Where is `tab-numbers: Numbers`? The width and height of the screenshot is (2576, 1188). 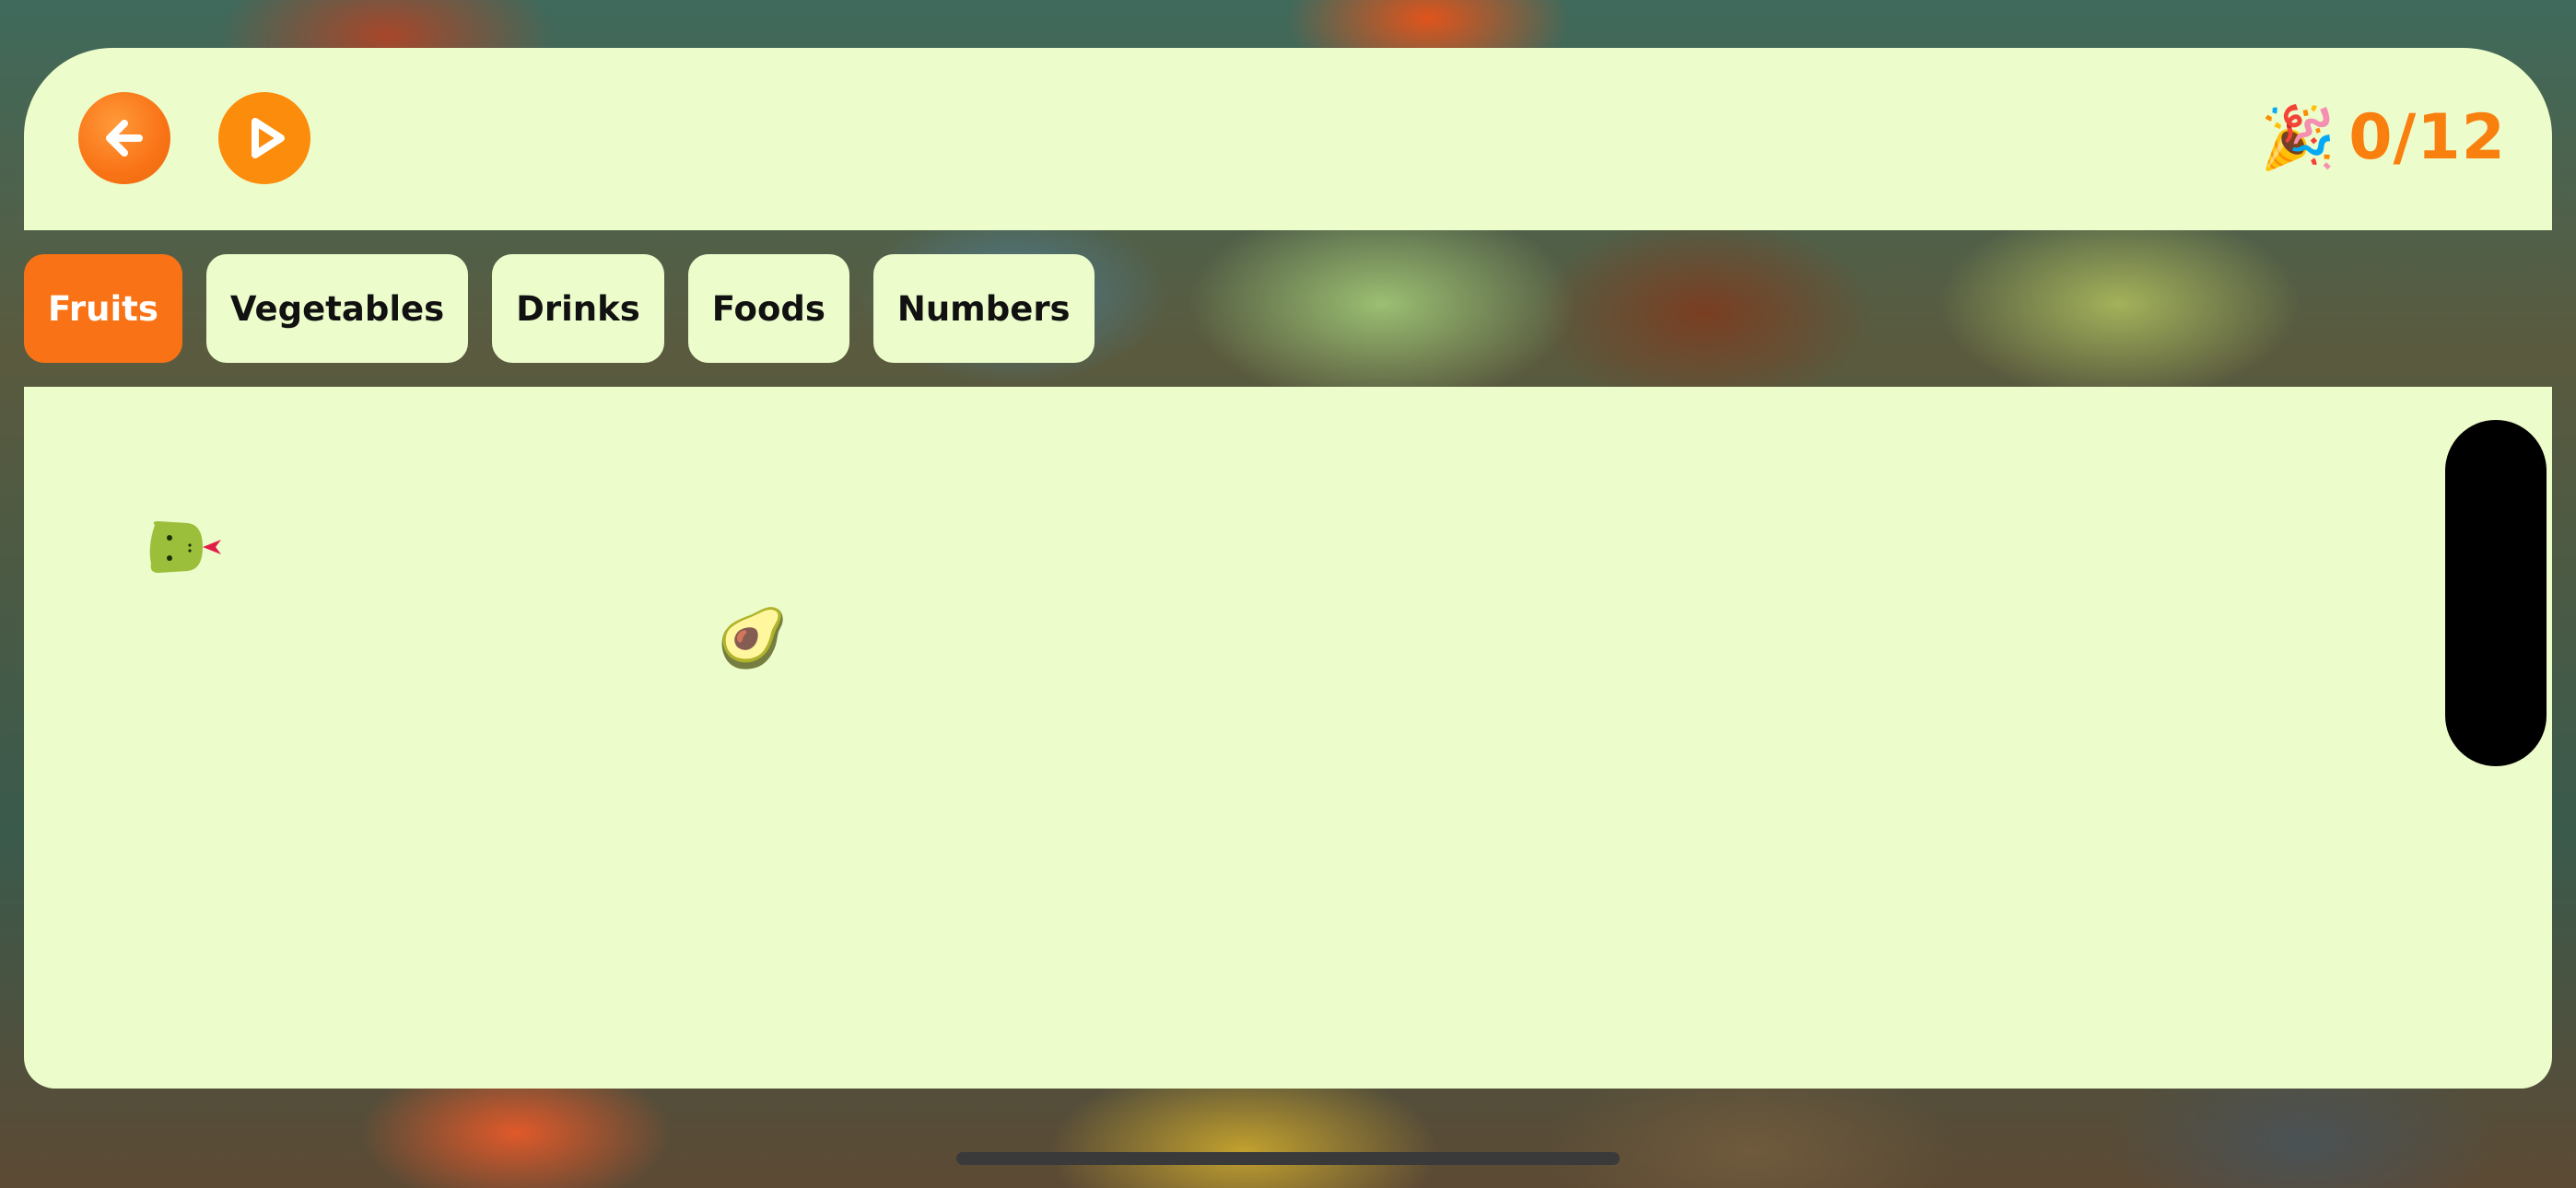 tab-numbers: Numbers is located at coordinates (983, 308).